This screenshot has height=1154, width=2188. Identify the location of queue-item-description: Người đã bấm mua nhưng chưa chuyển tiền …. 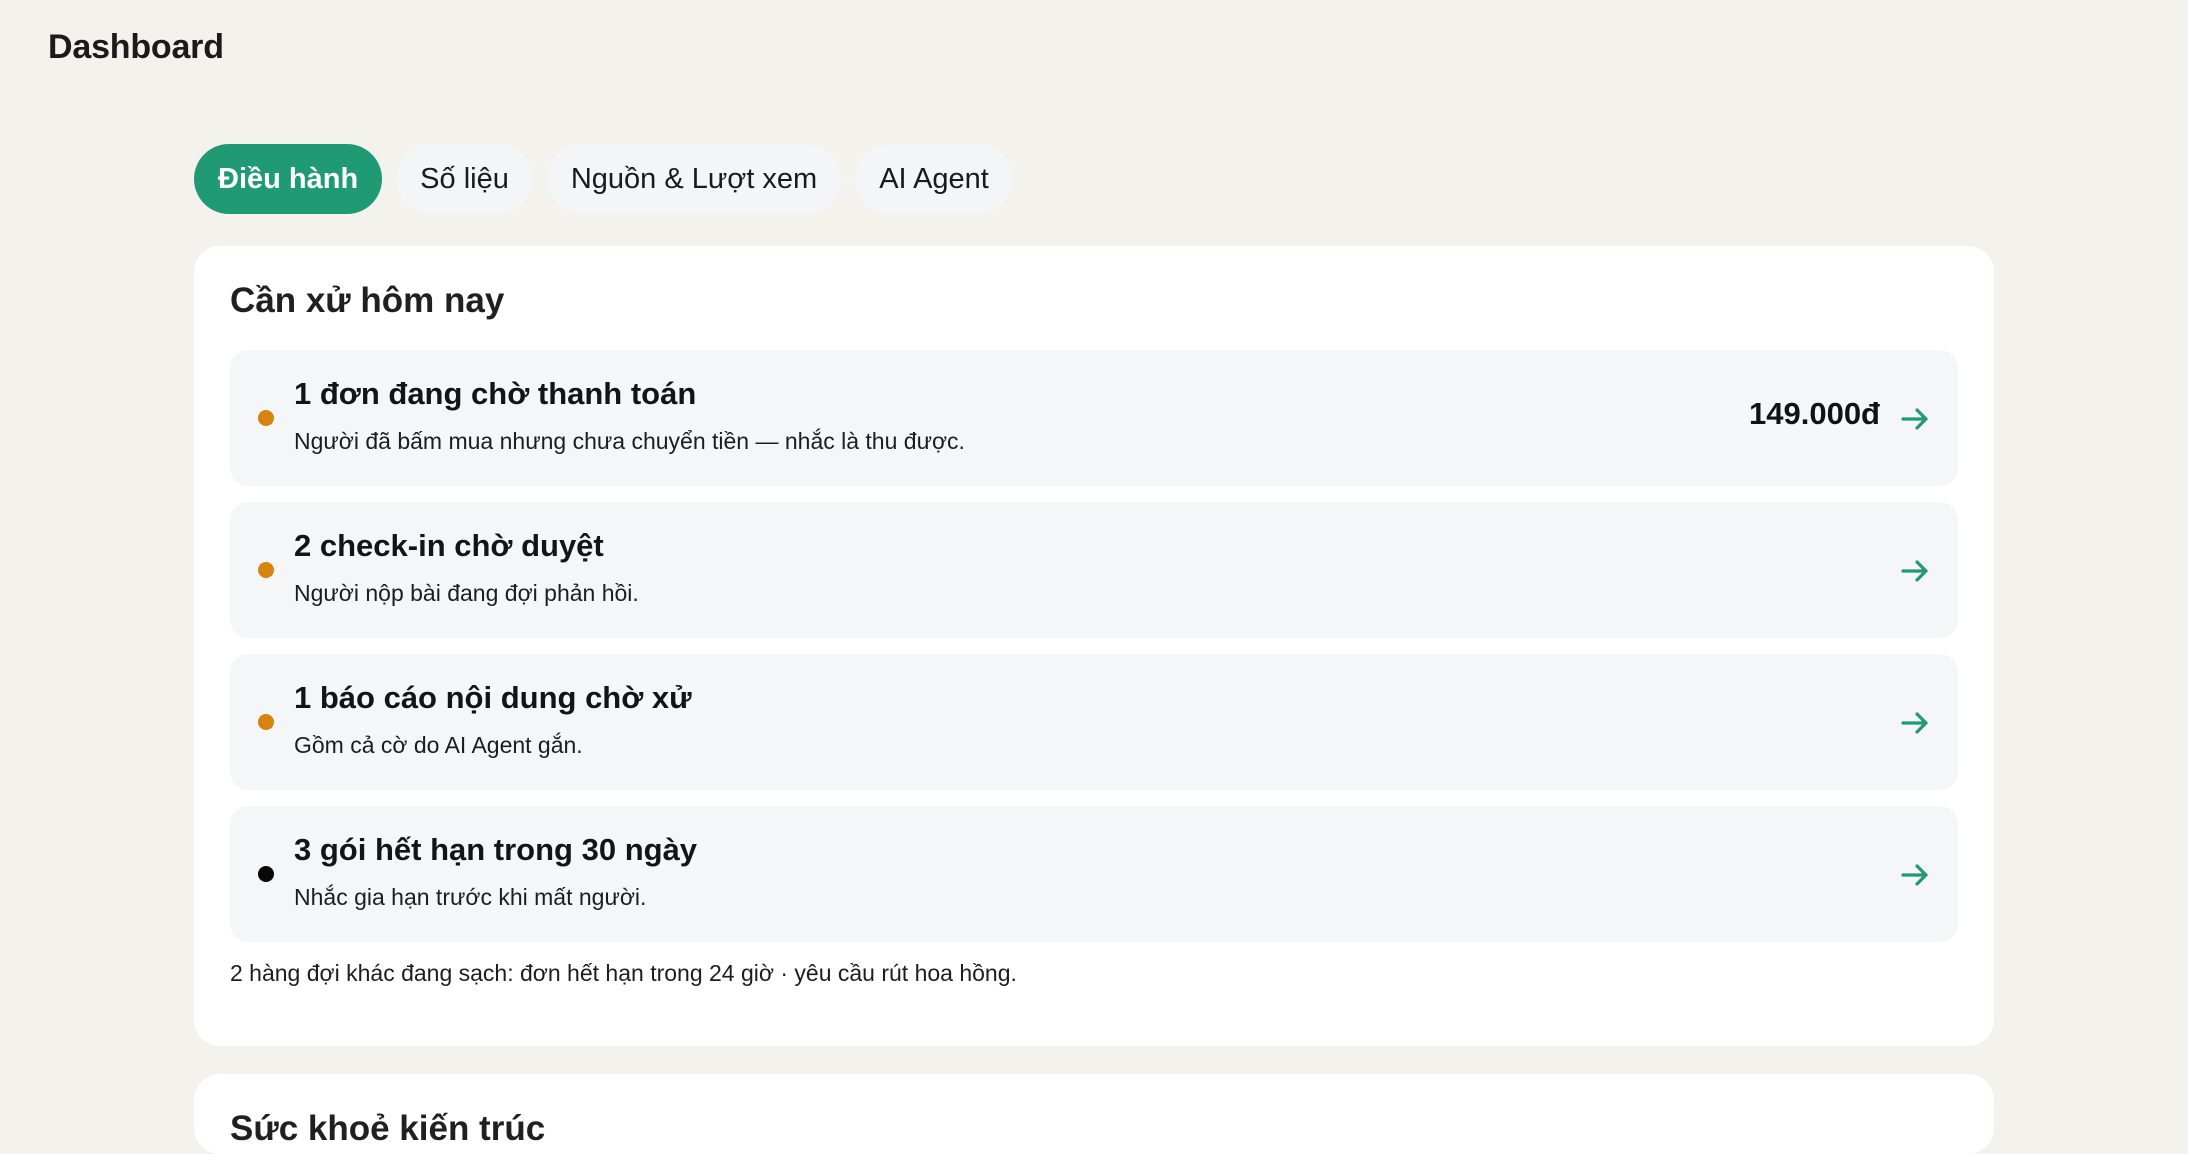
(629, 441).